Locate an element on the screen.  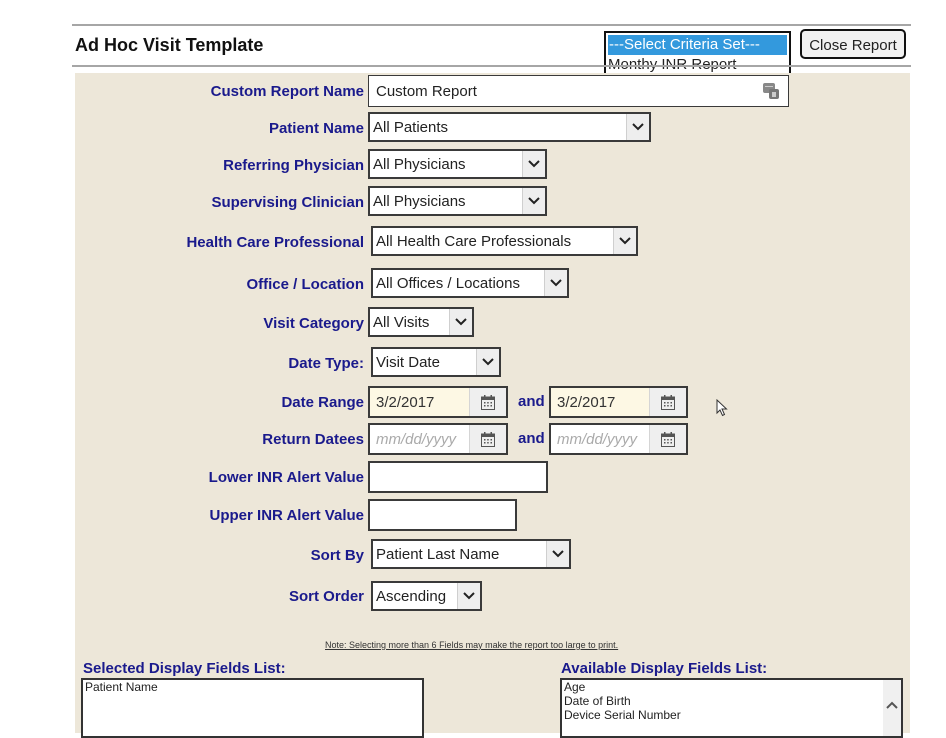
sort-by-select: Patient Last Name is located at coordinates (471, 554).